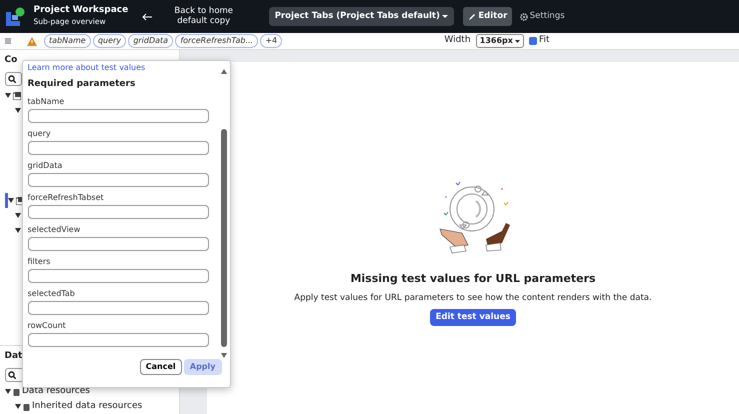 This screenshot has width=739, height=414. Describe the element at coordinates (81, 11) in the screenshot. I see `app-title: Project Workspace` at that location.